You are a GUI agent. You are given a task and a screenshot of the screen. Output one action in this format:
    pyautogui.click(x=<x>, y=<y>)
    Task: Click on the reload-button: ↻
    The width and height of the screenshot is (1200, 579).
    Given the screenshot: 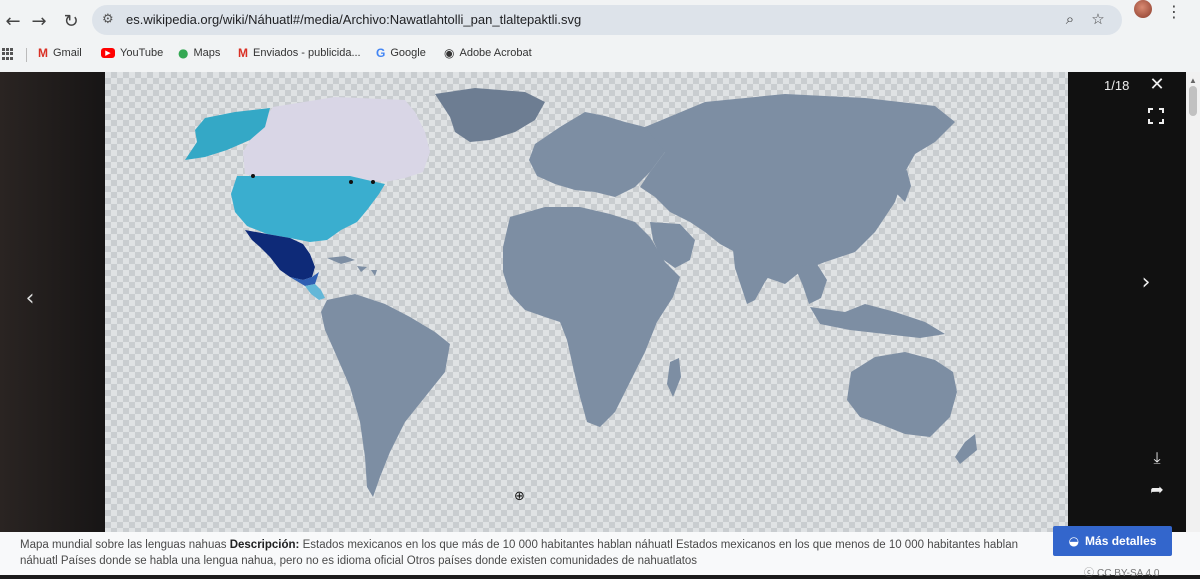 What is the action you would take?
    pyautogui.click(x=71, y=21)
    